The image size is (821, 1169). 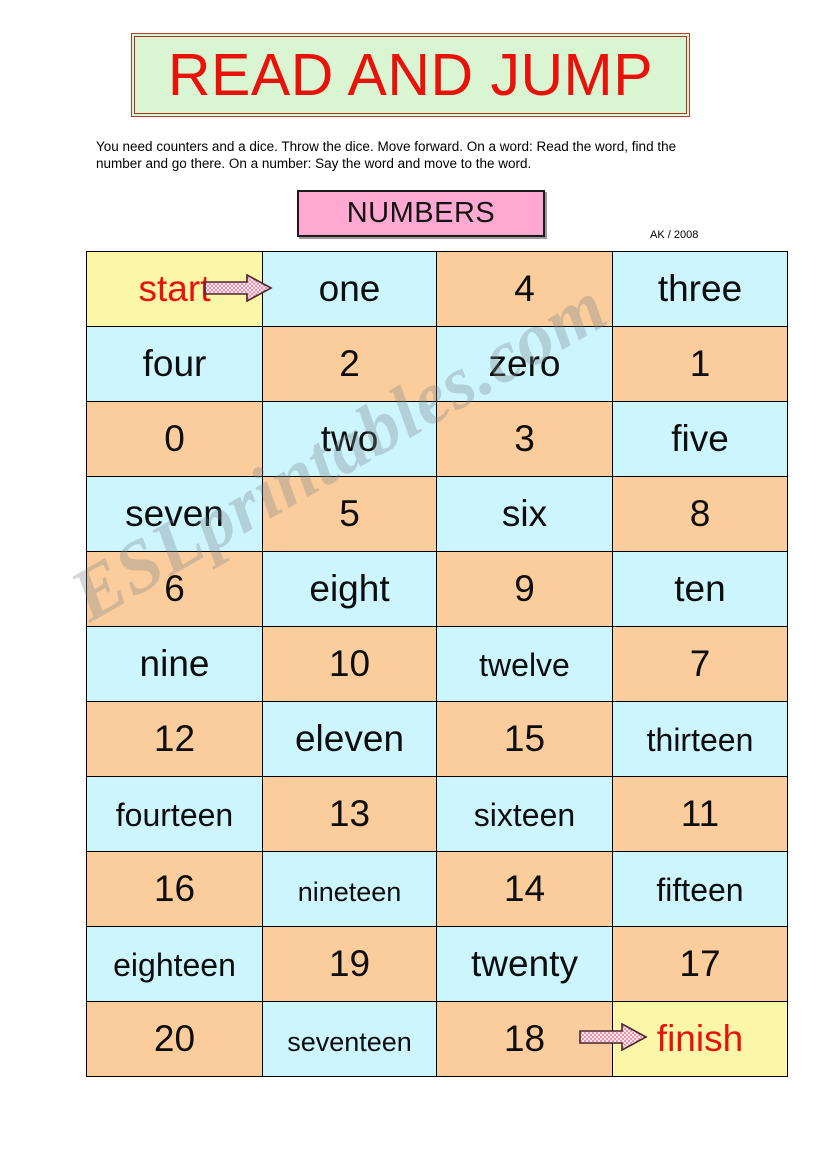 I want to click on board-cell: five, so click(x=700, y=439).